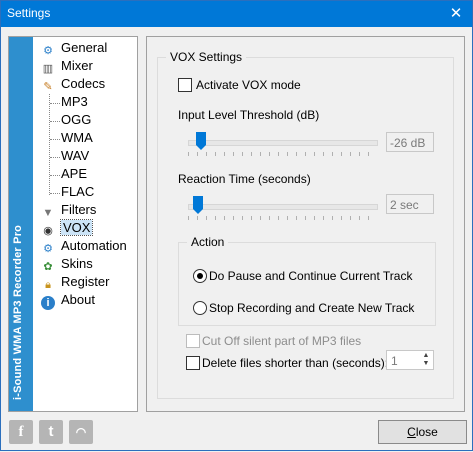 This screenshot has width=473, height=452. What do you see at coordinates (48, 51) in the screenshot?
I see `gear-icon: ⚙` at bounding box center [48, 51].